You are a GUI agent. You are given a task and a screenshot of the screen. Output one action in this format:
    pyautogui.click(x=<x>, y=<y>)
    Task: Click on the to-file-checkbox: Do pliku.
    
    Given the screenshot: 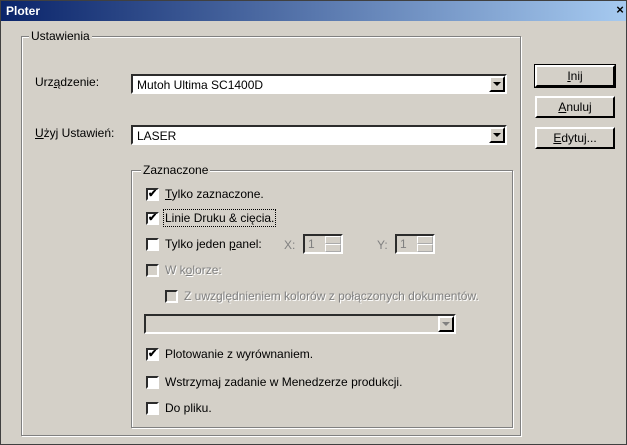 What is the action you would take?
    pyautogui.click(x=206, y=409)
    